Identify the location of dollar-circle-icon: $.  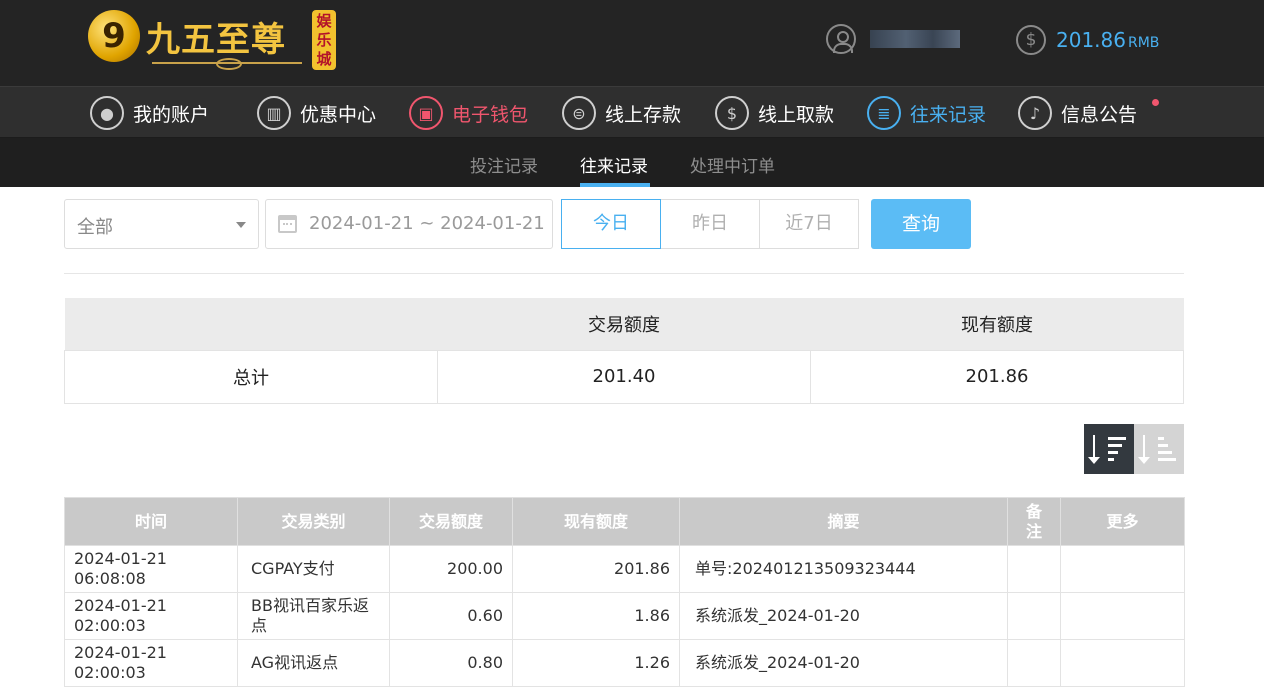
(1031, 40).